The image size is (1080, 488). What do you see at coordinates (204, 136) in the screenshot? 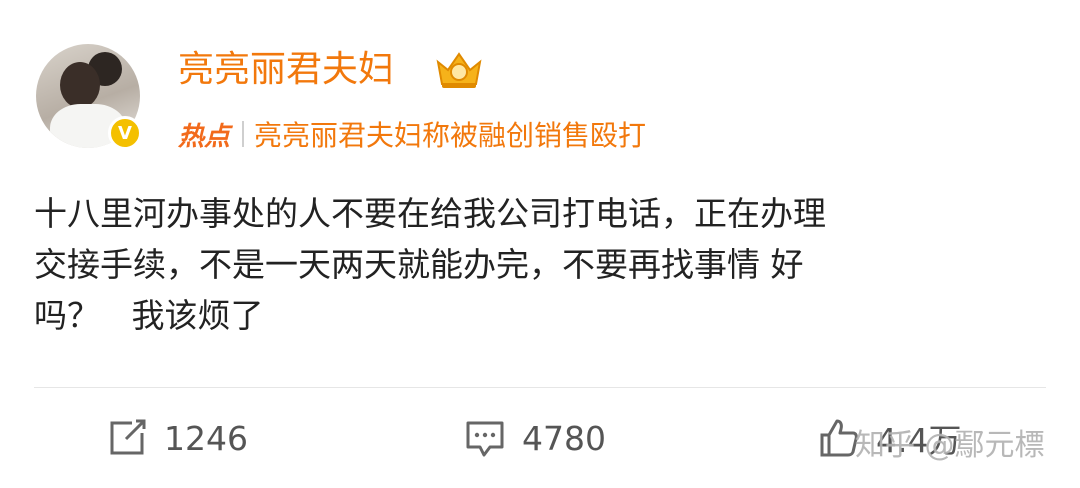
I see `hot-tag: 热点` at bounding box center [204, 136].